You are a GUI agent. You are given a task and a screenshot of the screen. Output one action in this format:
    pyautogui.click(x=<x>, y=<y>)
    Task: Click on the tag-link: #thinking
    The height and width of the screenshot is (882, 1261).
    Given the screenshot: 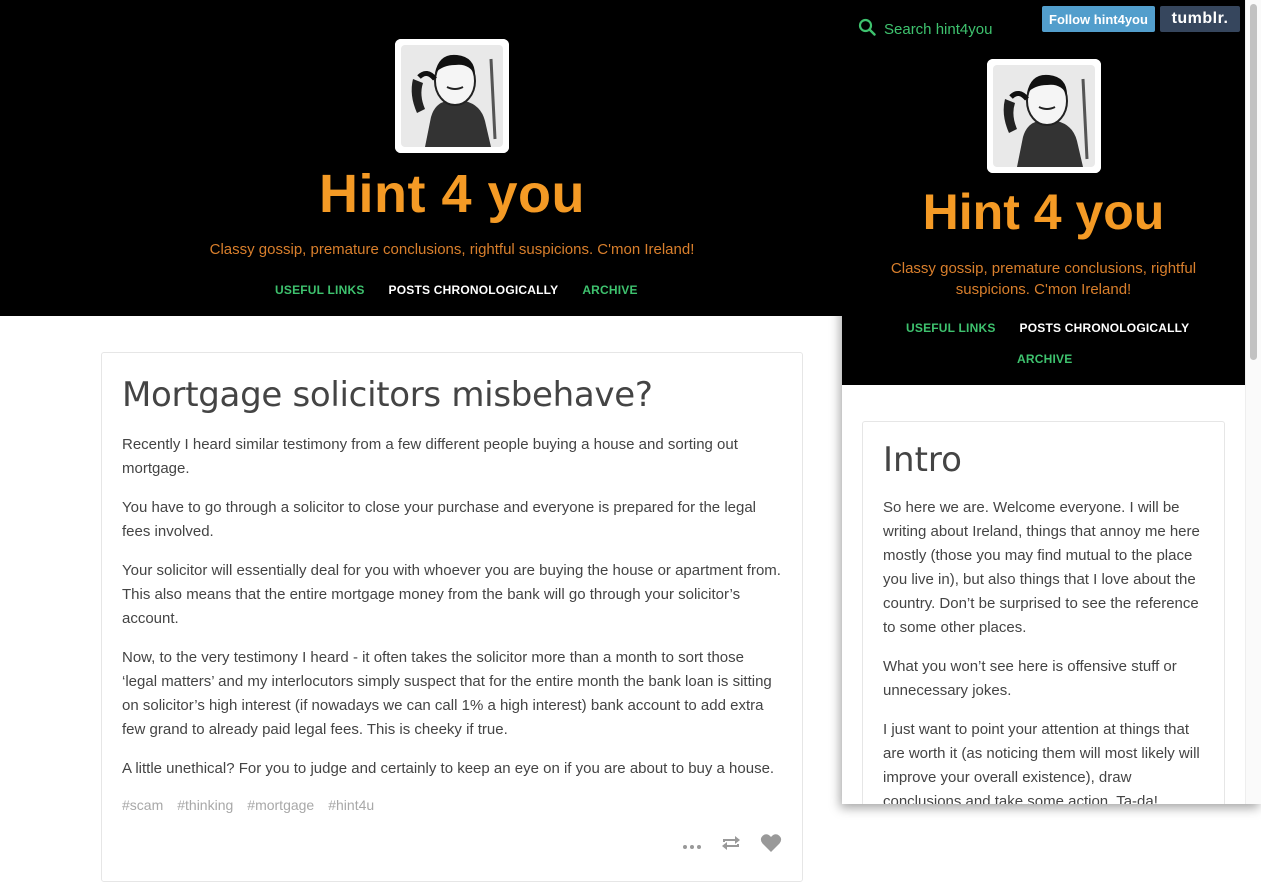 What is the action you would take?
    pyautogui.click(x=205, y=805)
    